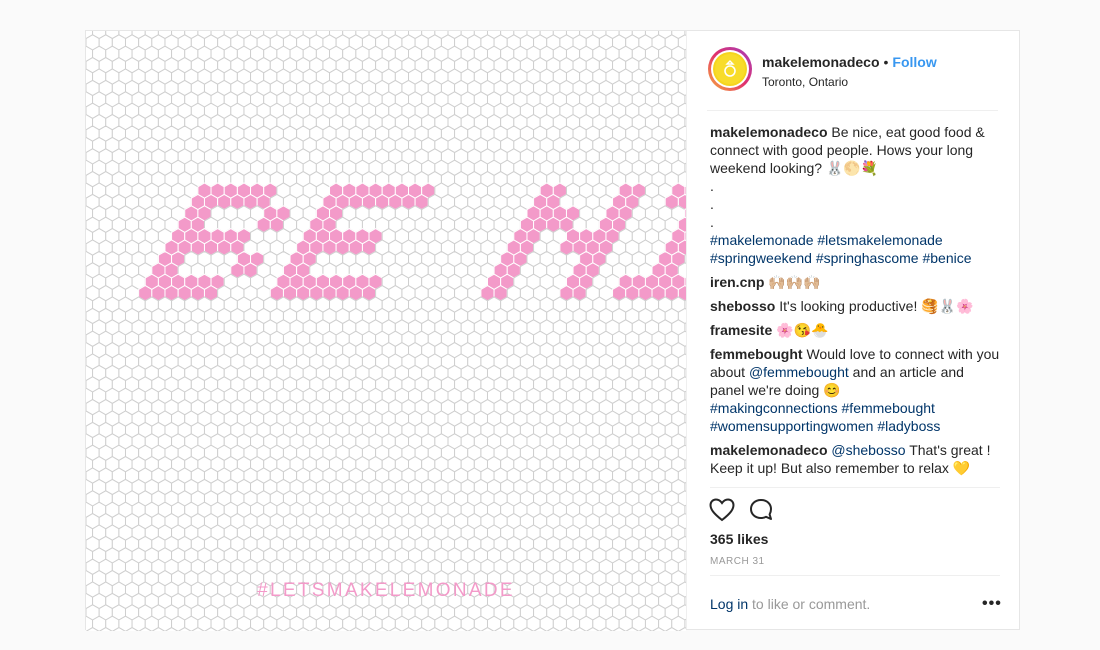 The width and height of the screenshot is (1100, 650). What do you see at coordinates (794, 282) in the screenshot?
I see `comment-emoji: 🙌🏼🙌🏼🙌🏼` at bounding box center [794, 282].